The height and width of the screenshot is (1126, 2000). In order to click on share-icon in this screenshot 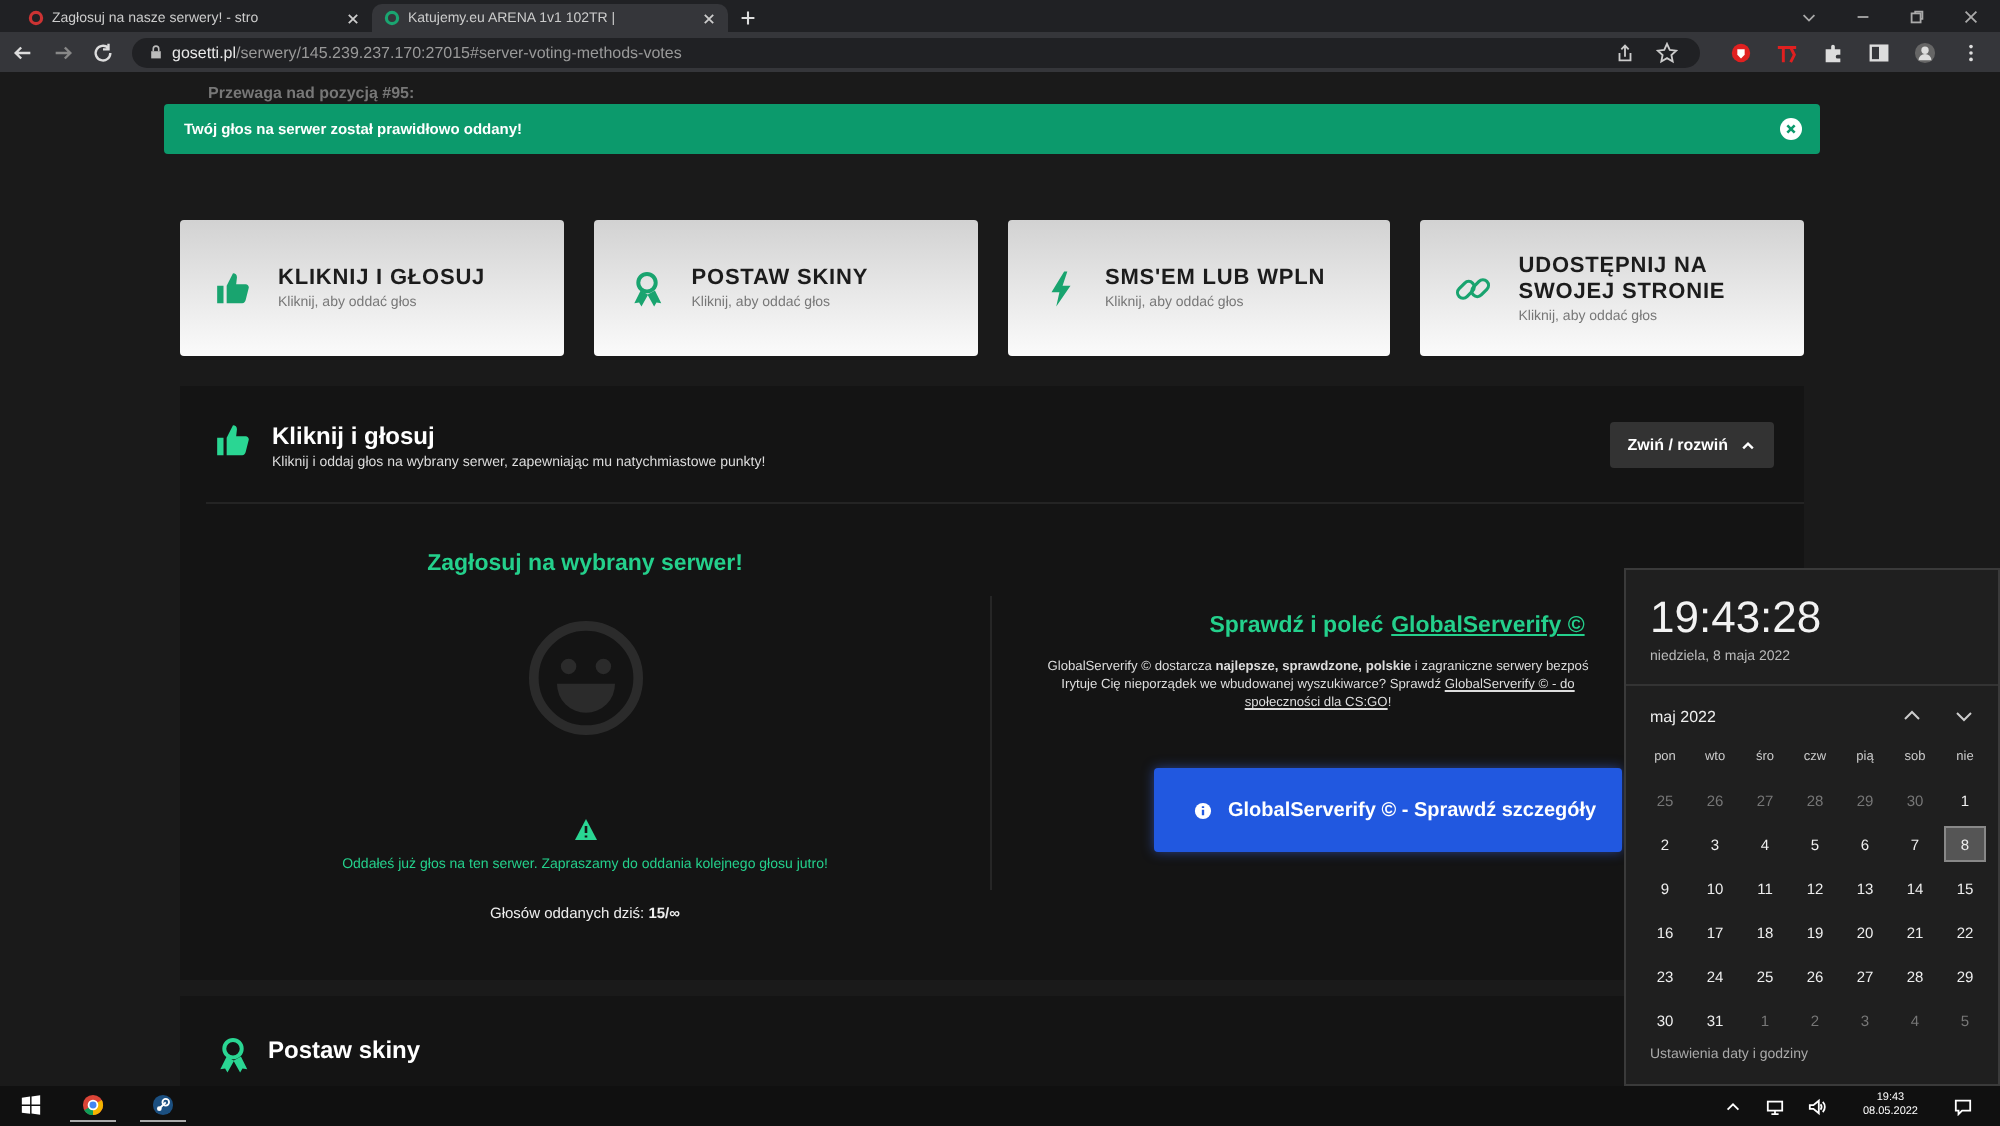, I will do `click(1625, 52)`.